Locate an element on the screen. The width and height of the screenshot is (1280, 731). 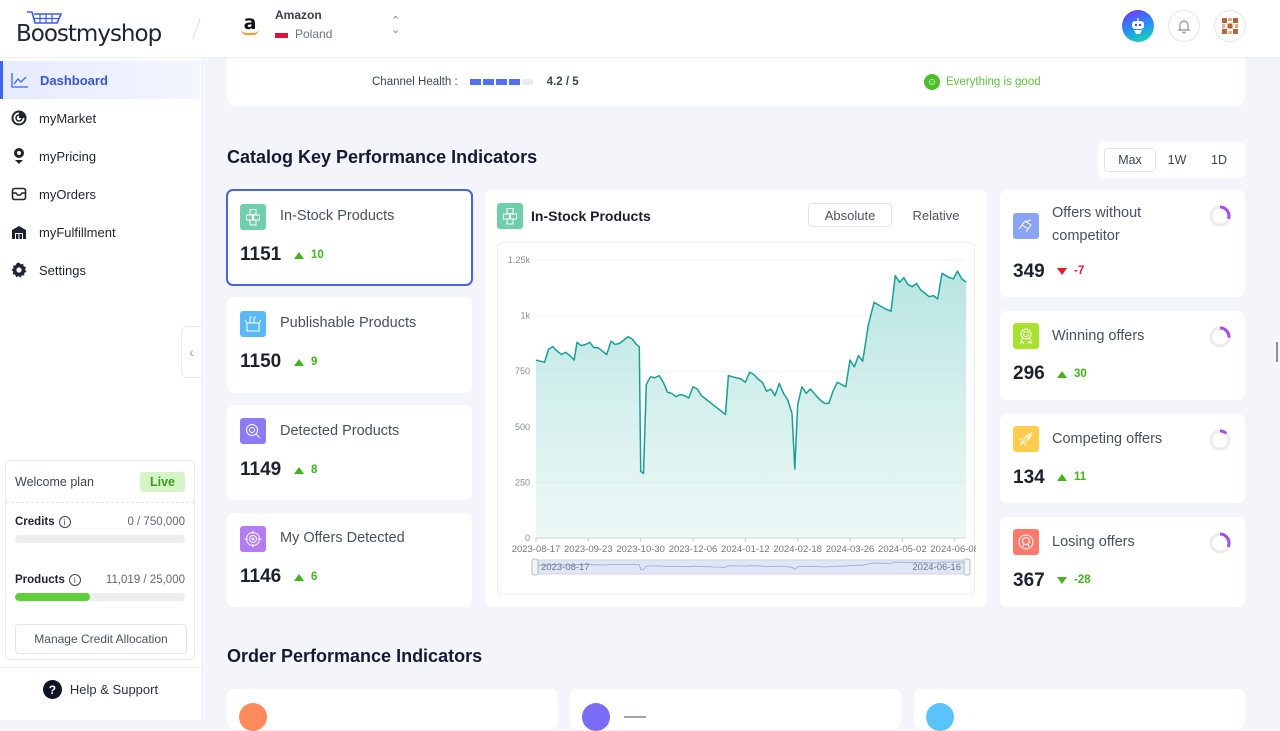
header-divider is located at coordinates (196, 29).